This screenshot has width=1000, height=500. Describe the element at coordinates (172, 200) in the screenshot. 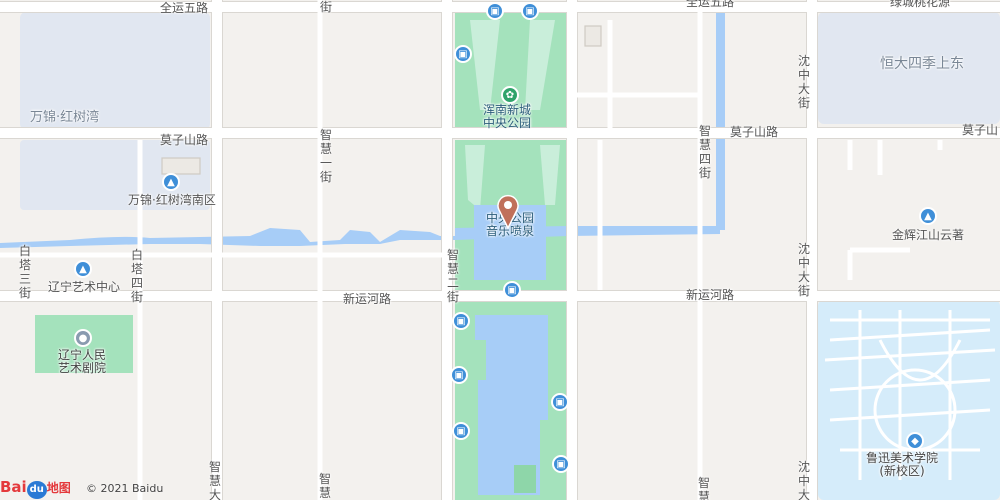

I see `poi-wanjin-south: 万锦·红树湾南区` at that location.